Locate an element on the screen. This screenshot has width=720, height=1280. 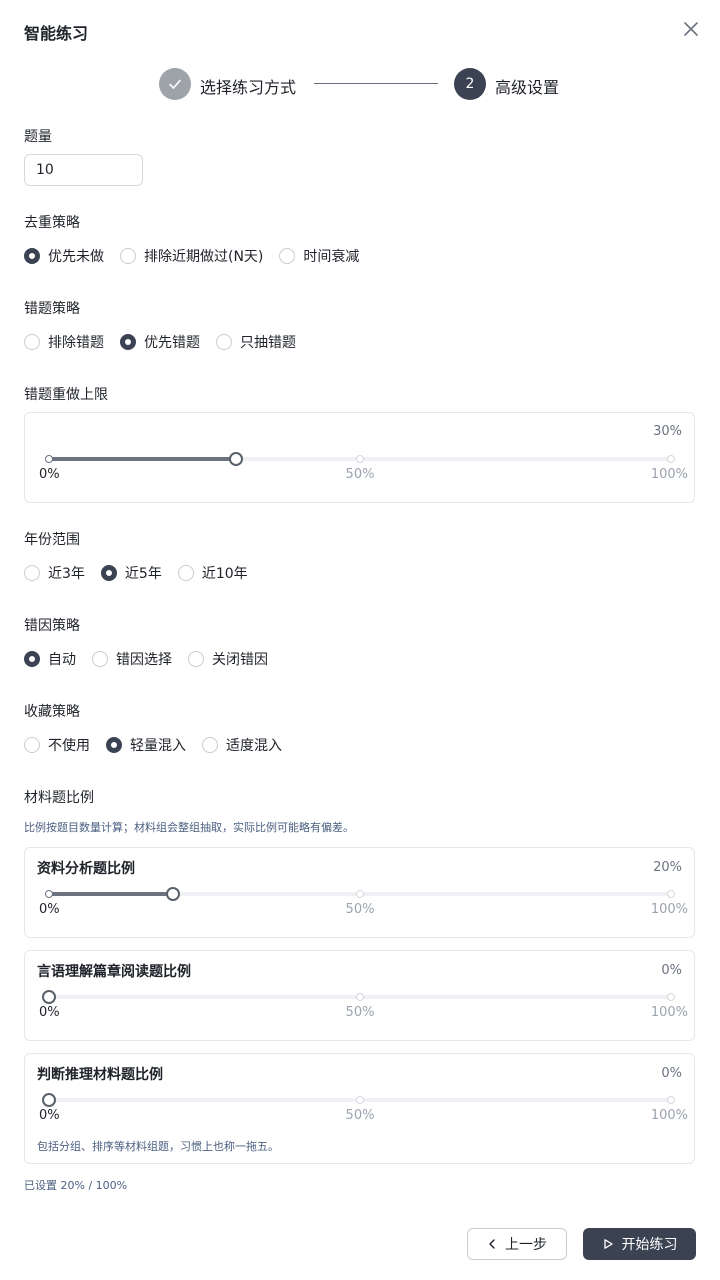
close-icon is located at coordinates (691, 29).